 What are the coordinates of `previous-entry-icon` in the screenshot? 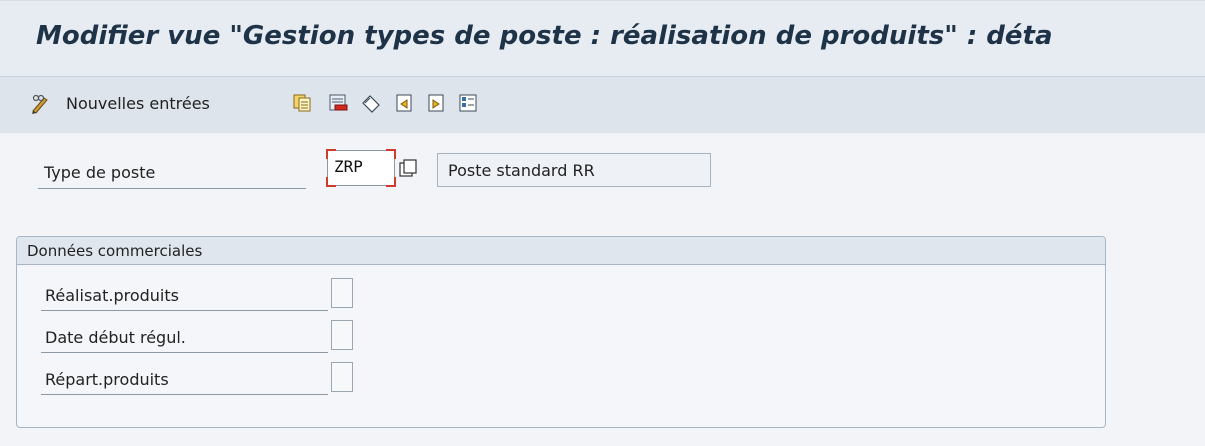 It's located at (404, 103).